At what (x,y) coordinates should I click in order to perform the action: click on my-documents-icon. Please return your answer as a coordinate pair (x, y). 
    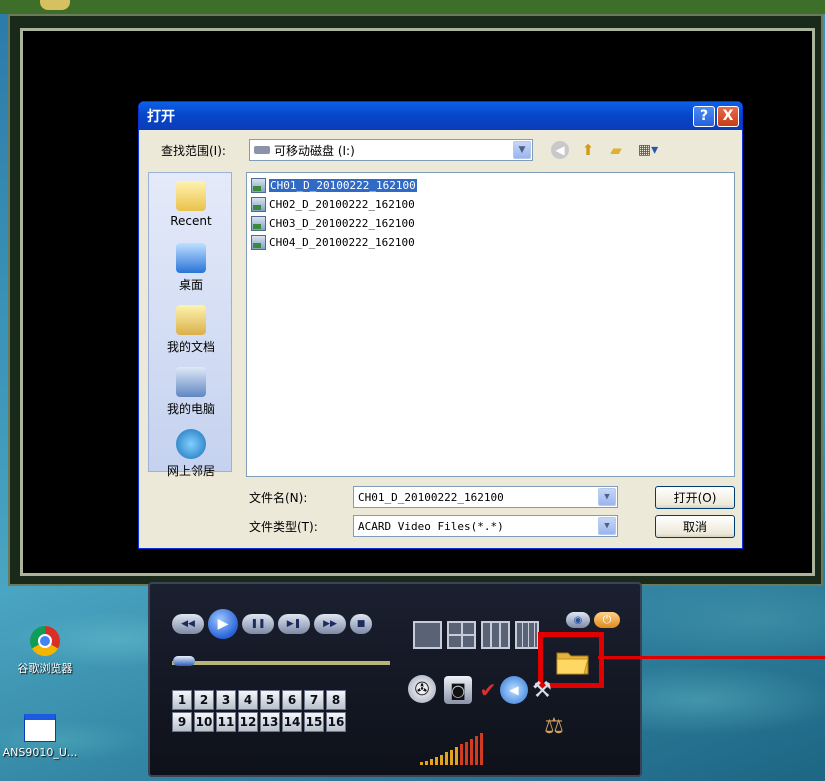
    Looking at the image, I should click on (191, 320).